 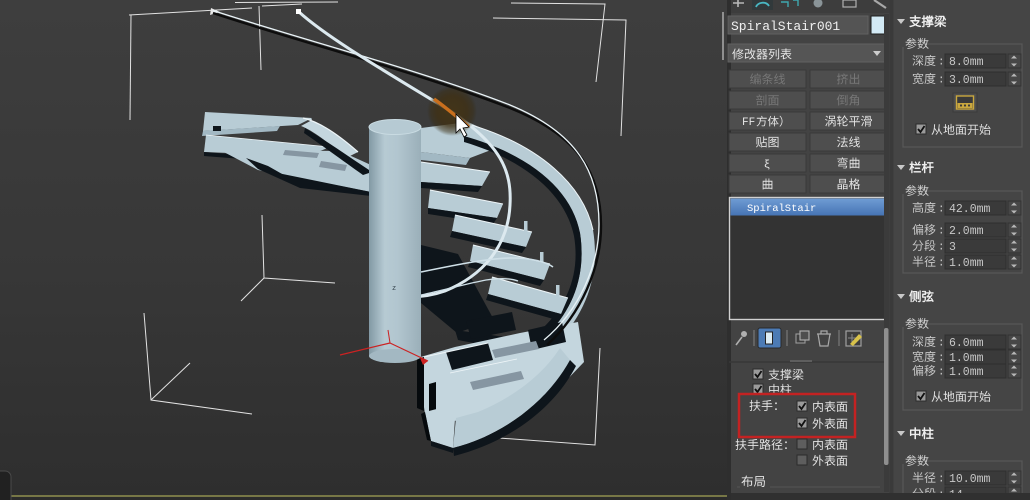 What do you see at coordinates (952, 247) in the screenshot?
I see `svg-text: 3` at bounding box center [952, 247].